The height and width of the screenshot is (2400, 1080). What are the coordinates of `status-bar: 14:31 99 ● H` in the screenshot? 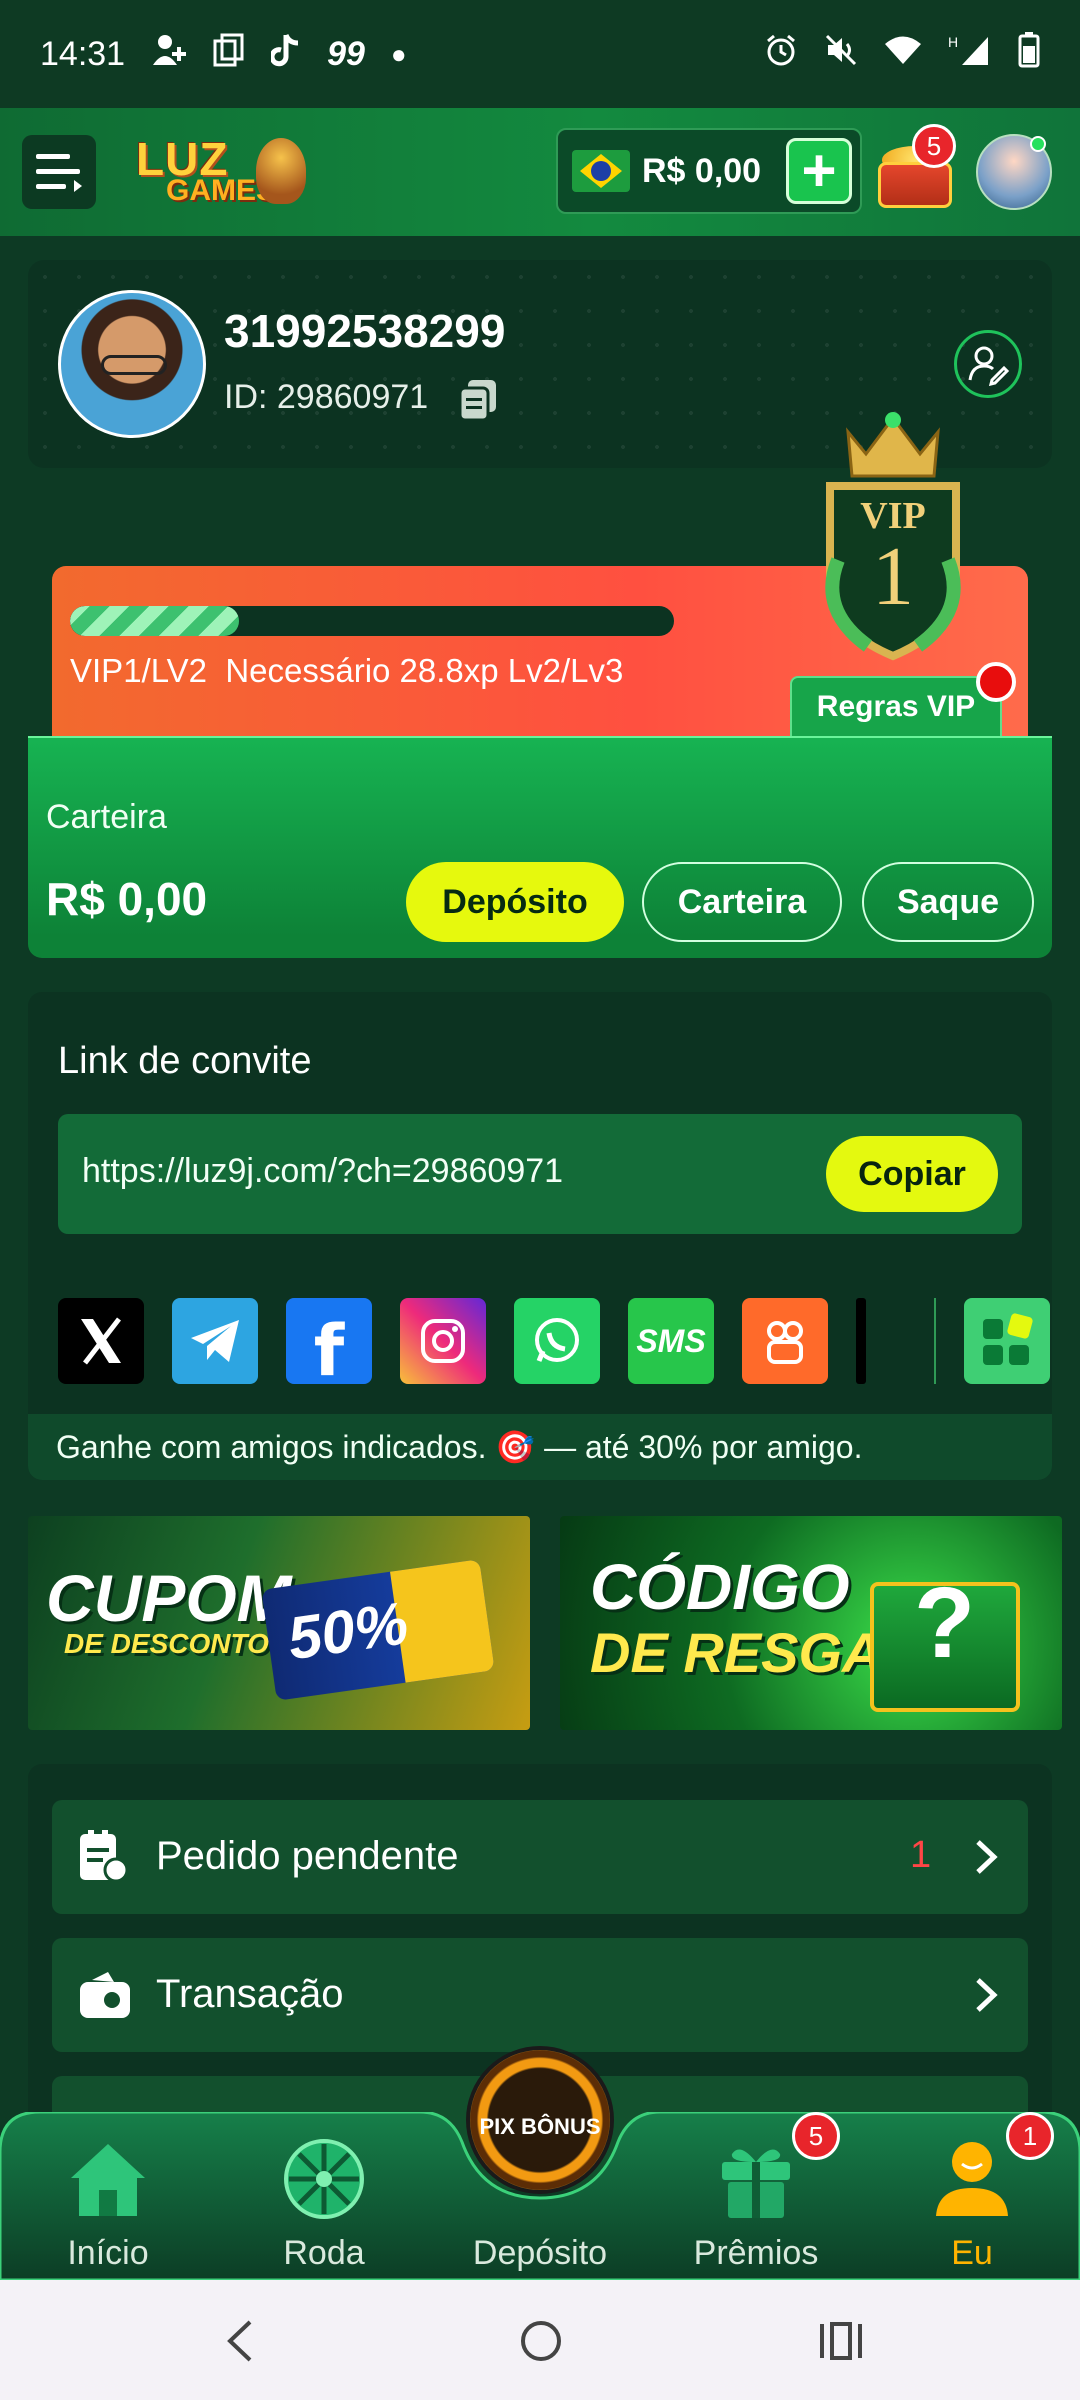 It's located at (540, 54).